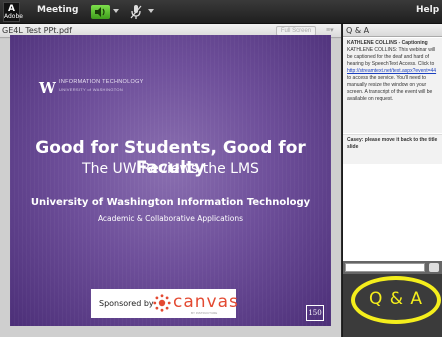  I want to click on microphone-dropdown-caret, so click(151, 11).